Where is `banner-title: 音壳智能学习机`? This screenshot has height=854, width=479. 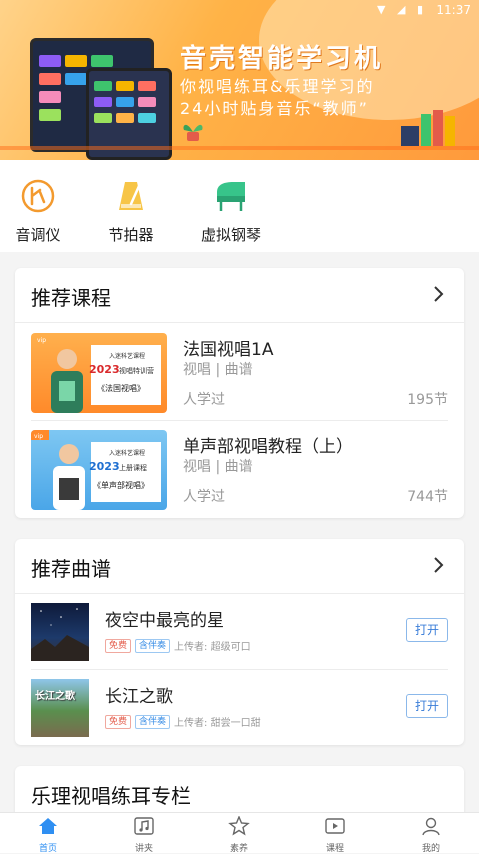 banner-title: 音壳智能学习机 is located at coordinates (282, 59).